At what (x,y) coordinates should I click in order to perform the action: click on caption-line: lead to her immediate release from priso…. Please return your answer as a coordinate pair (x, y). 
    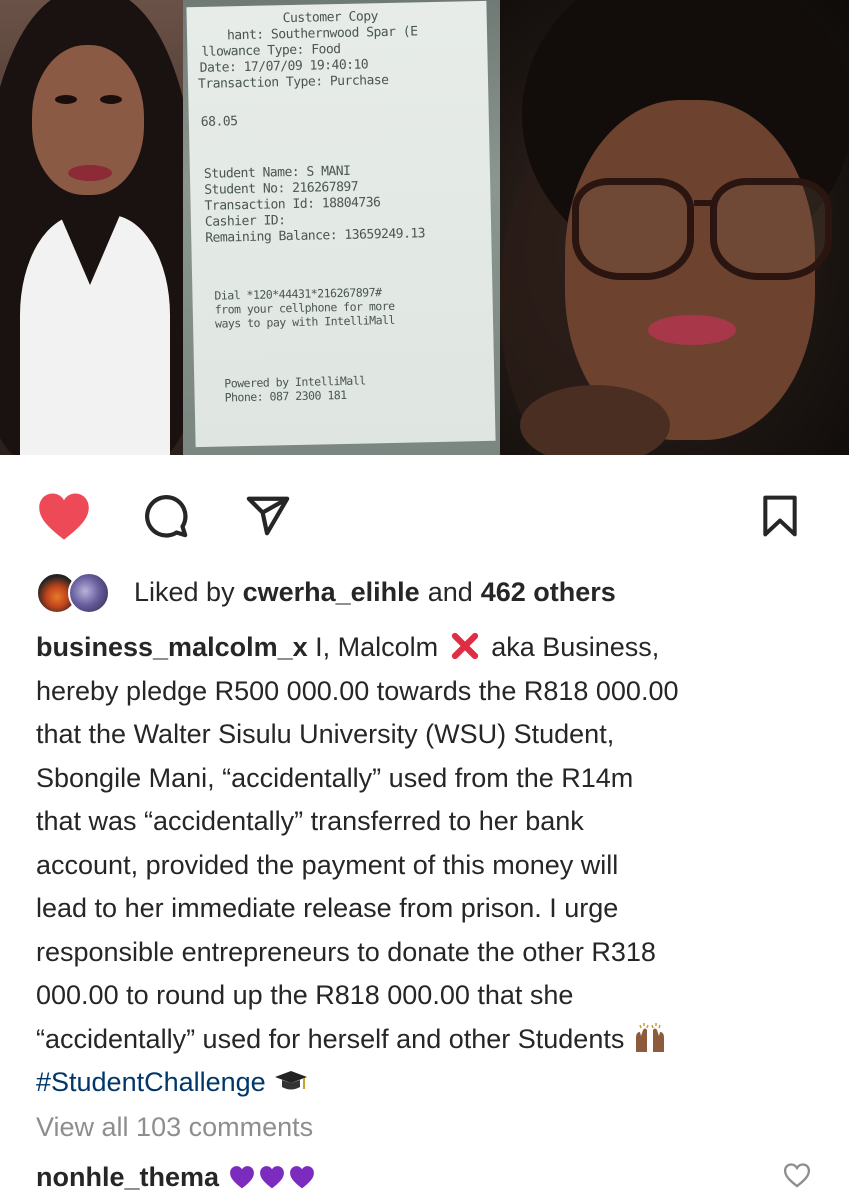
    Looking at the image, I should click on (327, 908).